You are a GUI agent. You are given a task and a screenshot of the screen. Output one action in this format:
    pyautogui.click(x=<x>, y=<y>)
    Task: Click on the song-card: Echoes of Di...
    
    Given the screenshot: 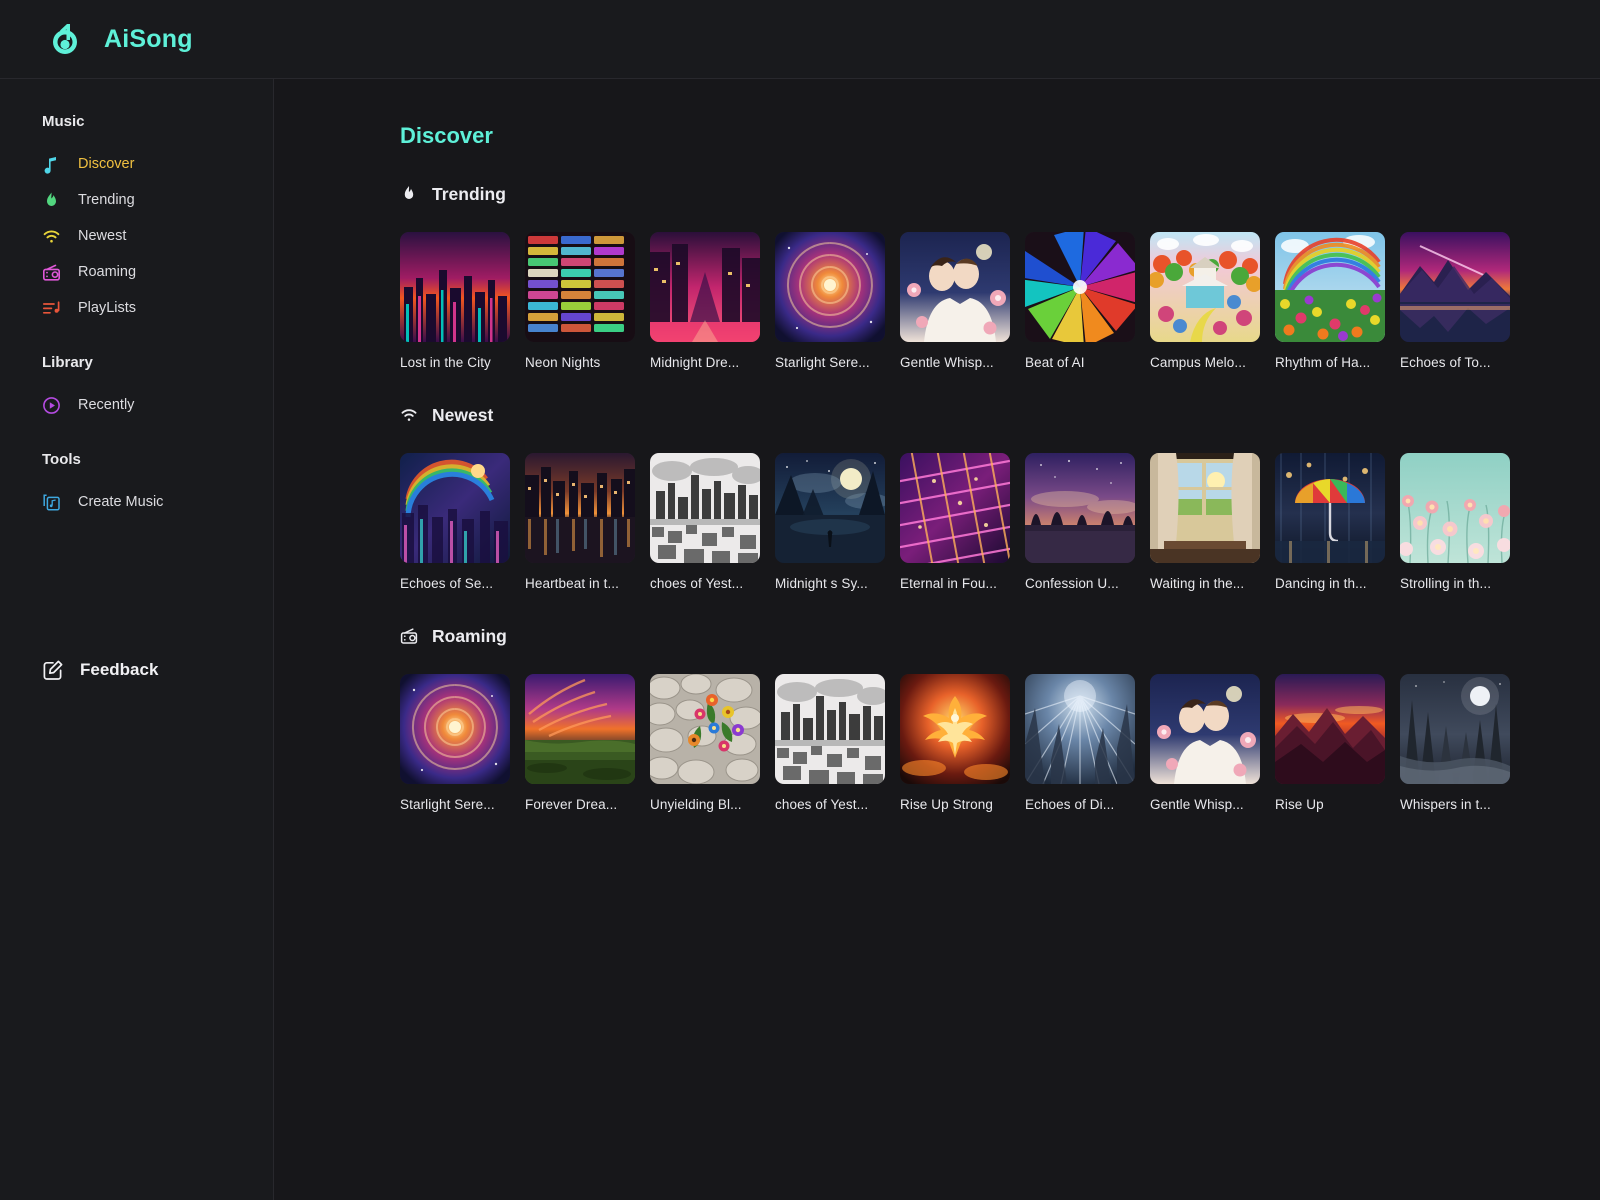 What is the action you would take?
    pyautogui.click(x=1080, y=743)
    